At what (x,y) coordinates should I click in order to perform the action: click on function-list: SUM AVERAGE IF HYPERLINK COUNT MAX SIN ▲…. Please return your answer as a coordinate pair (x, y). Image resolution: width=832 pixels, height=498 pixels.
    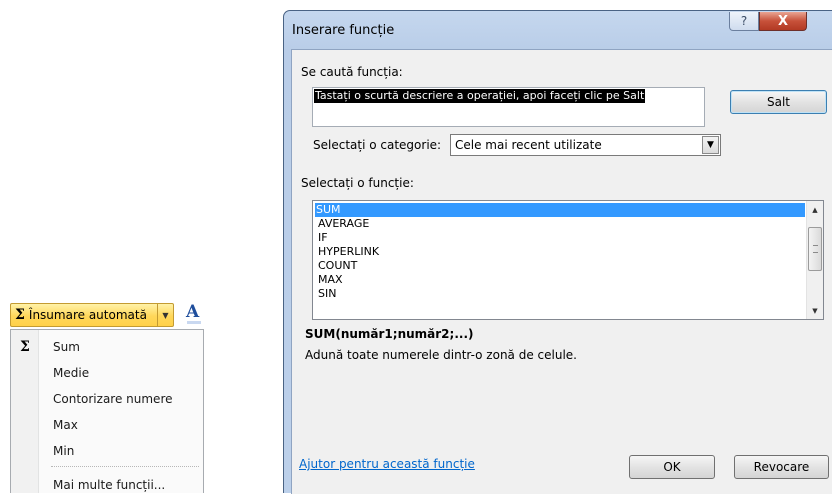
    Looking at the image, I should click on (568, 260).